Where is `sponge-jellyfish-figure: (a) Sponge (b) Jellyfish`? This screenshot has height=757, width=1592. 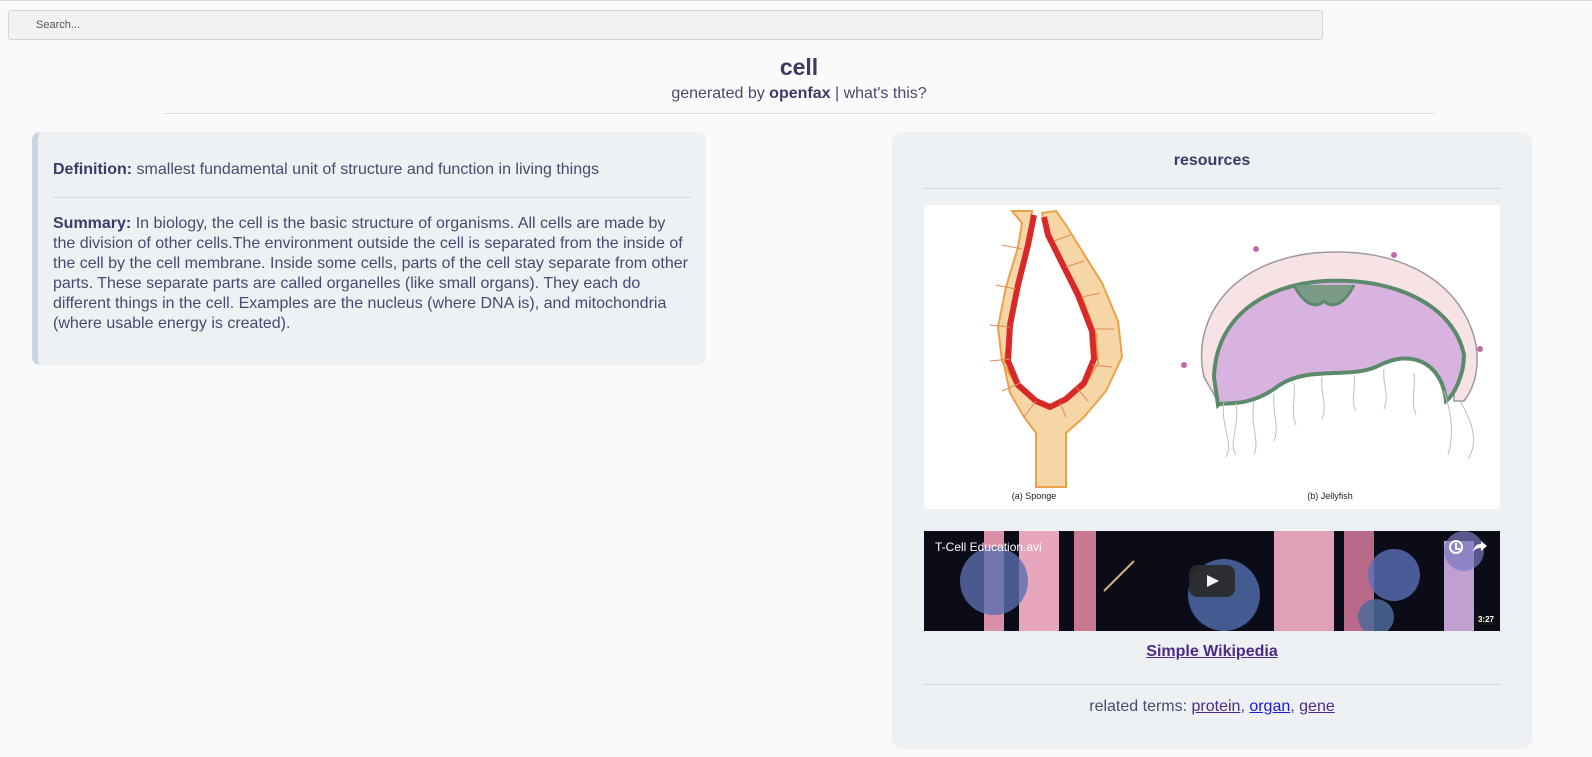 sponge-jellyfish-figure: (a) Sponge (b) Jellyfish is located at coordinates (1212, 357).